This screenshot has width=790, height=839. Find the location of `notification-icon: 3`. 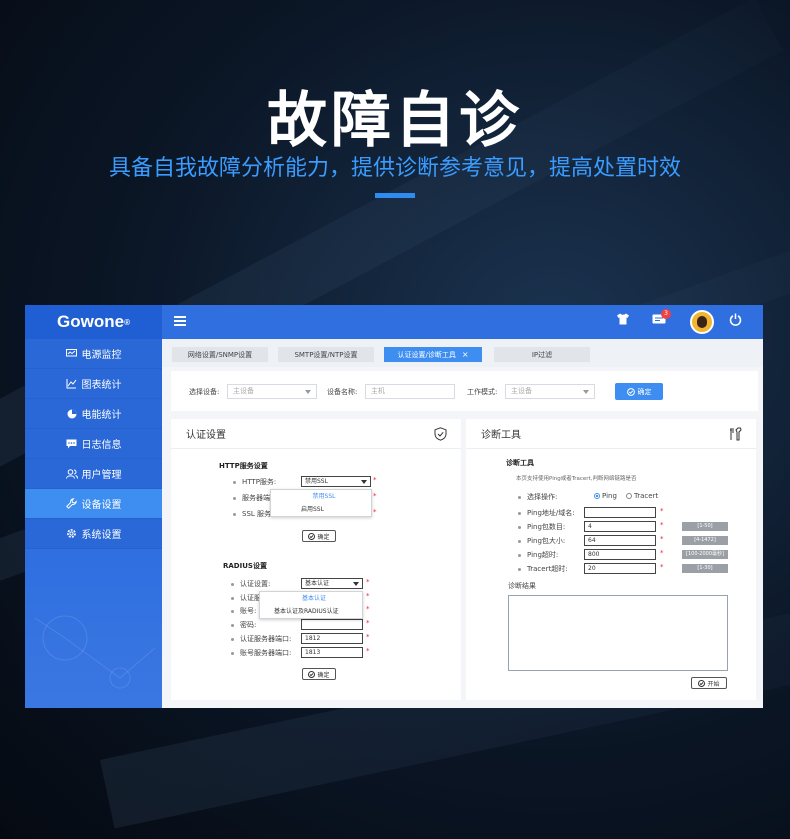

notification-icon: 3 is located at coordinates (660, 320).